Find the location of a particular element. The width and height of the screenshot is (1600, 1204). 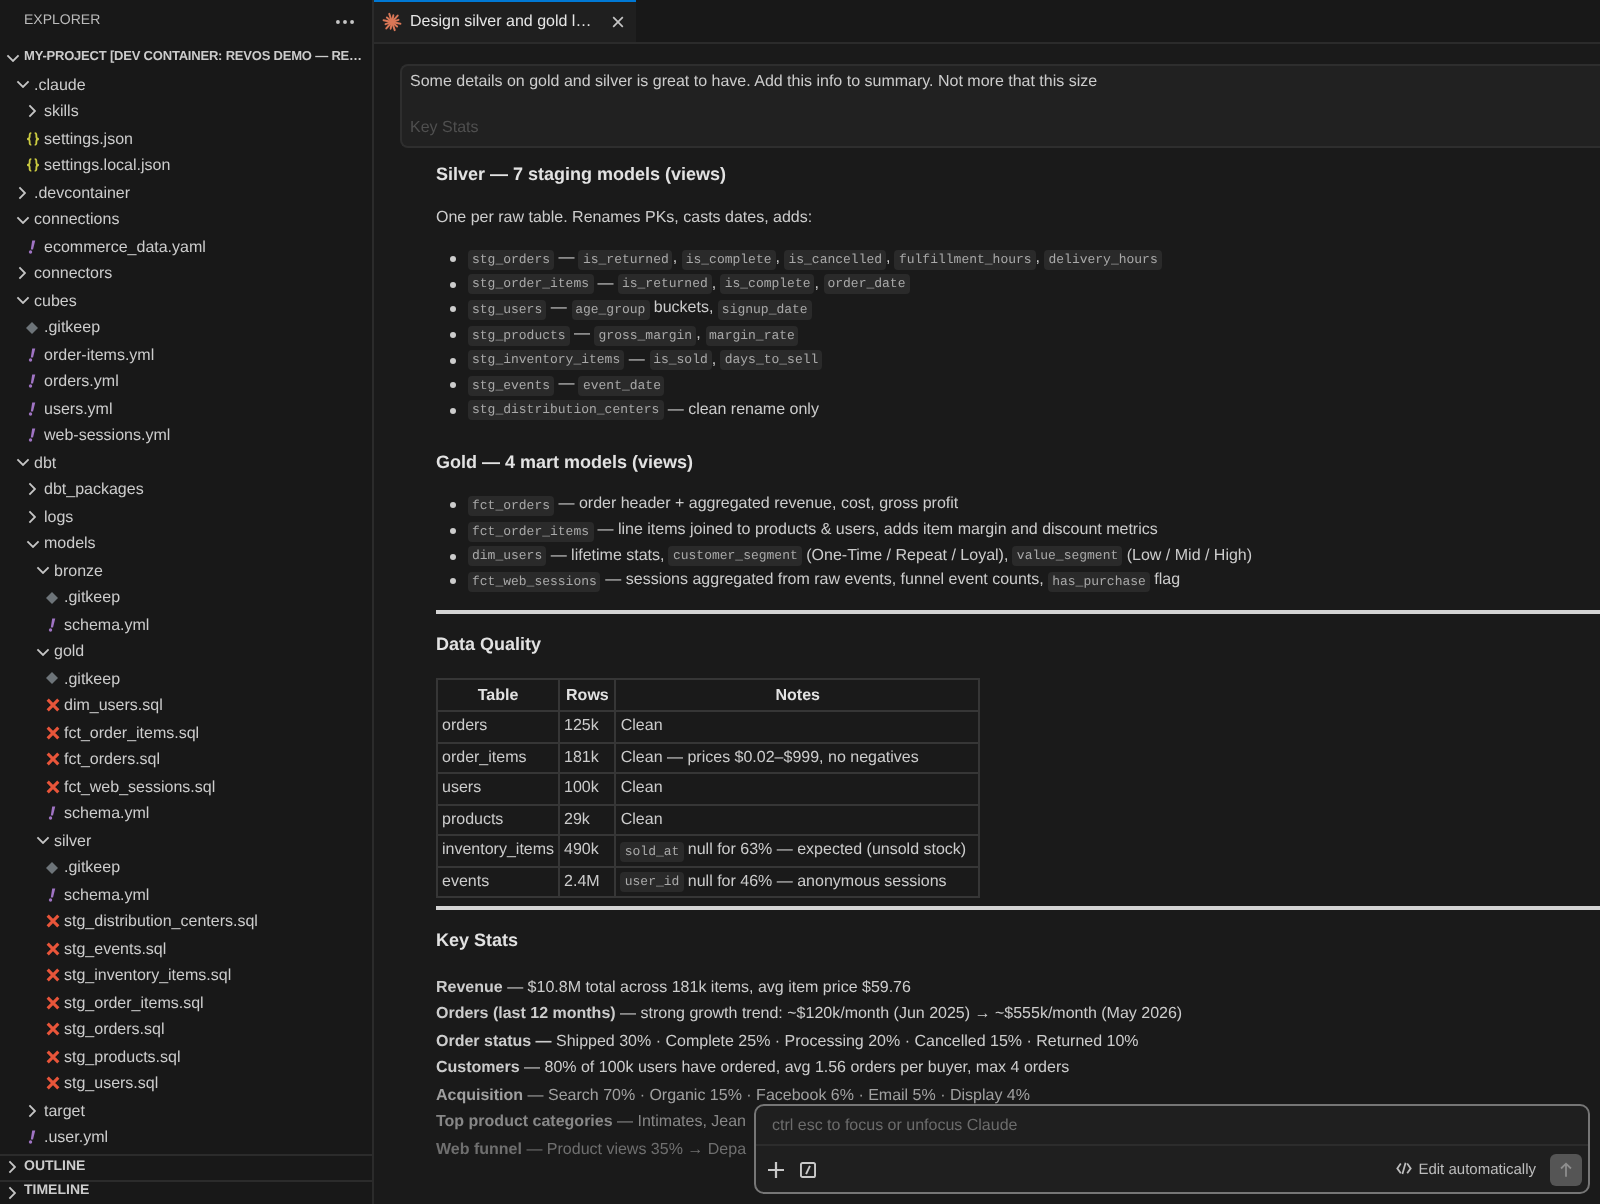

section-heading: Silver — 7 staging models (views) is located at coordinates (581, 174).